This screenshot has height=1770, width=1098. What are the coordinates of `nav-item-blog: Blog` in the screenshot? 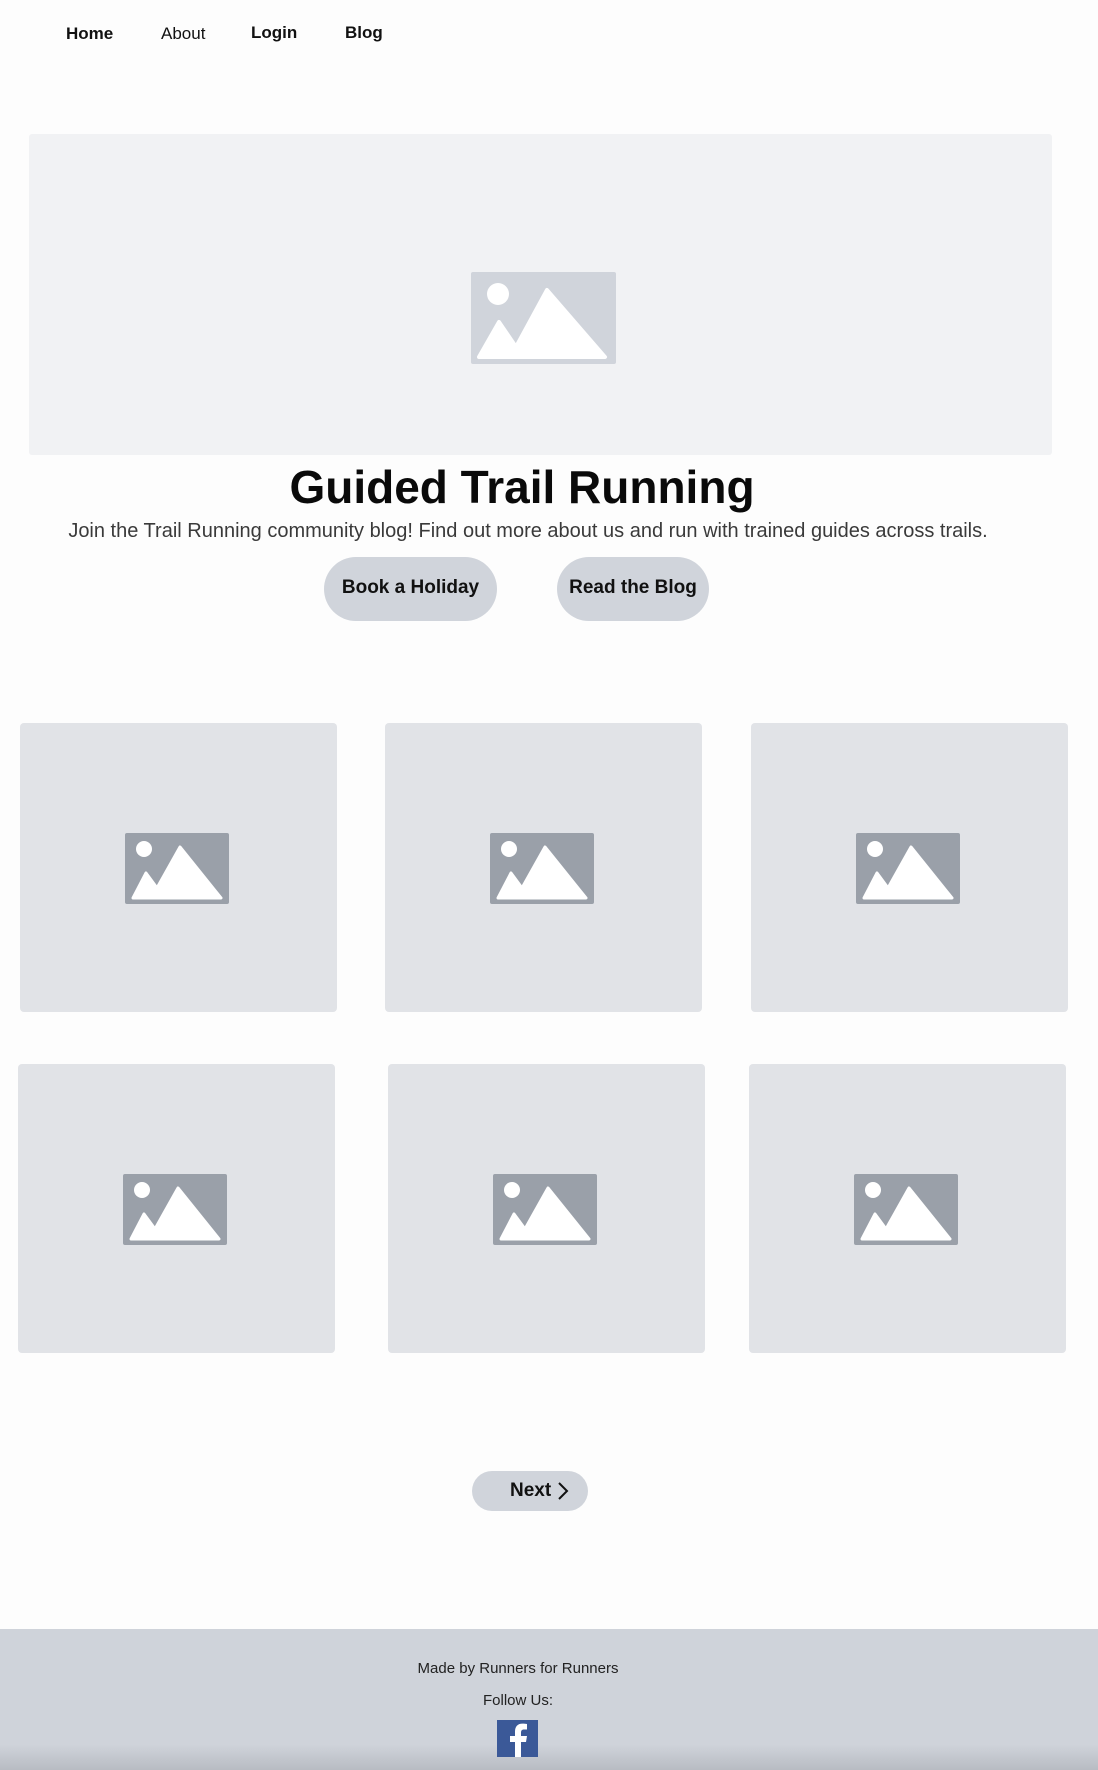 It's located at (364, 33).